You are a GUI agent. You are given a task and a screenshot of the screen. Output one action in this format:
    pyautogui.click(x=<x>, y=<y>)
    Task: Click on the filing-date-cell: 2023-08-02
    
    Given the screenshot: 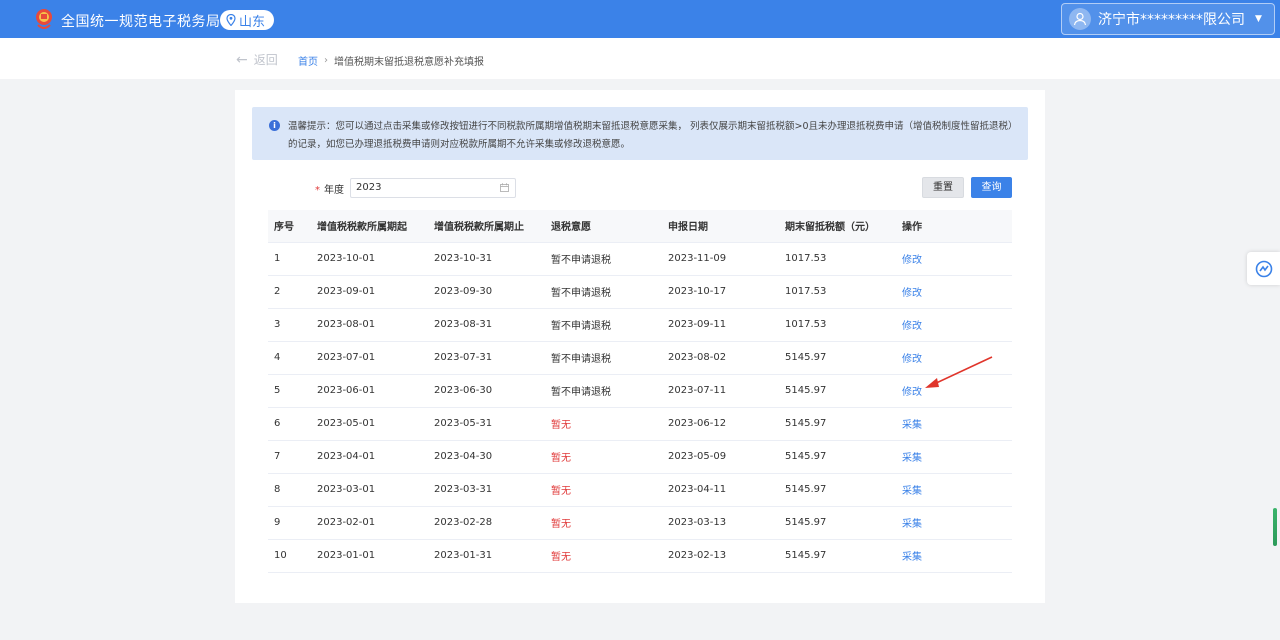 What is the action you would take?
    pyautogui.click(x=697, y=357)
    